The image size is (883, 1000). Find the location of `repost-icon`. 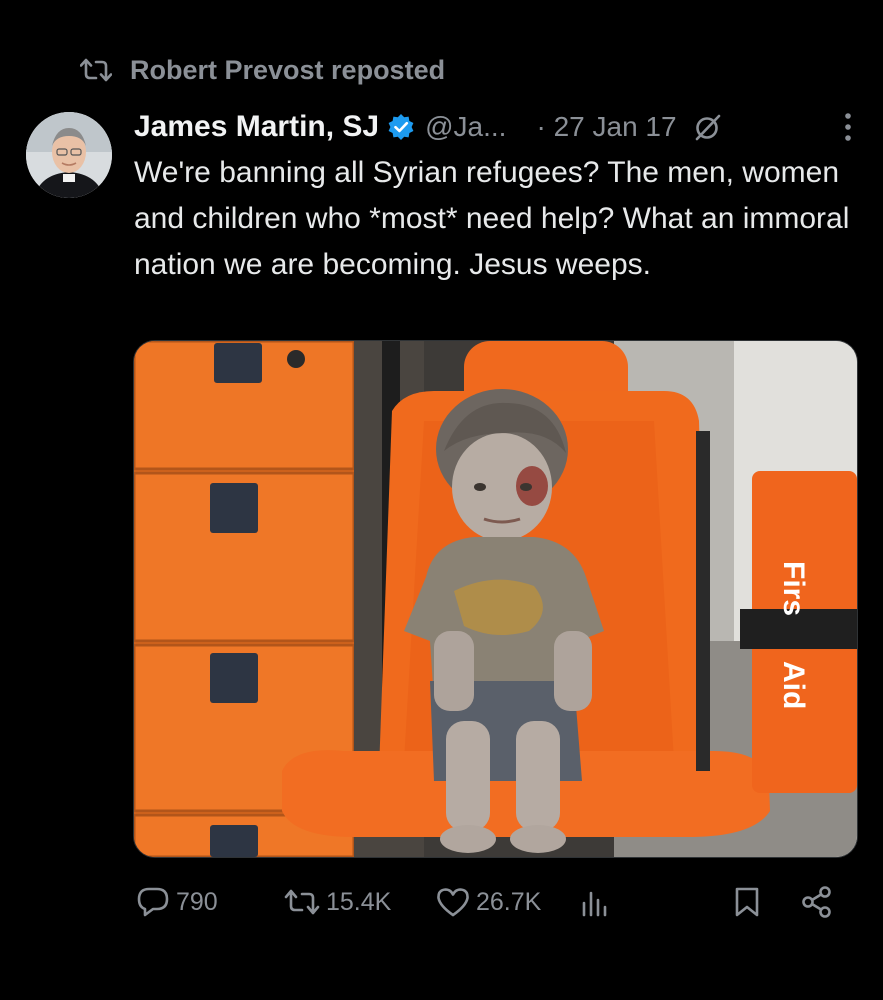

repost-icon is located at coordinates (96, 70).